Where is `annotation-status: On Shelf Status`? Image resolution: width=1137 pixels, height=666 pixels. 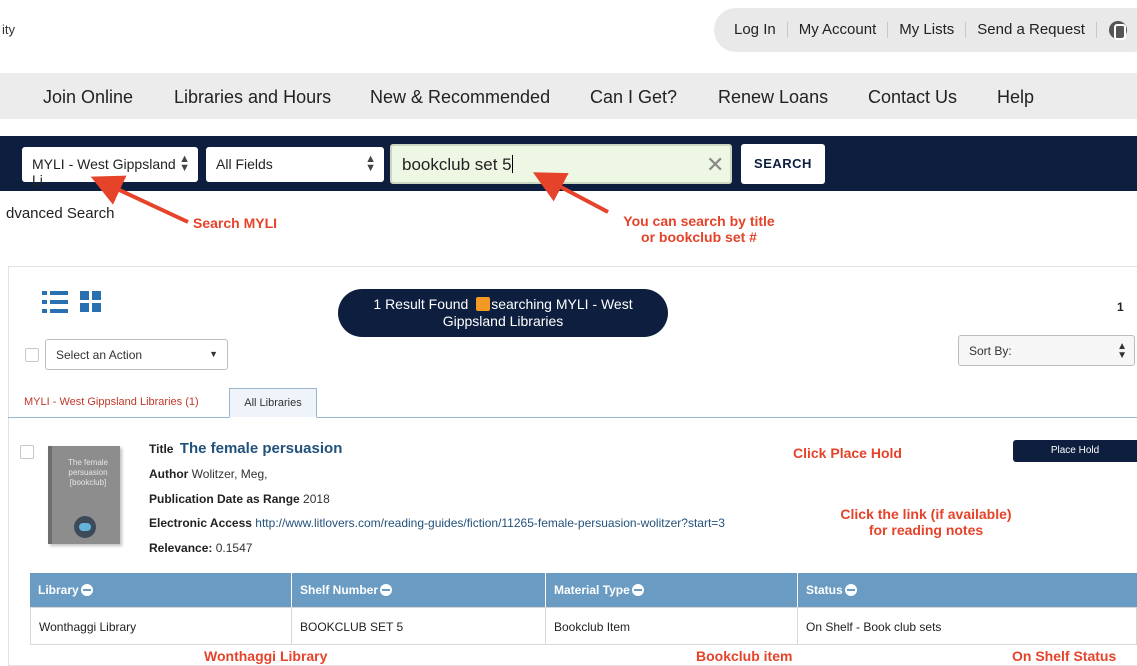
annotation-status: On Shelf Status is located at coordinates (1064, 656).